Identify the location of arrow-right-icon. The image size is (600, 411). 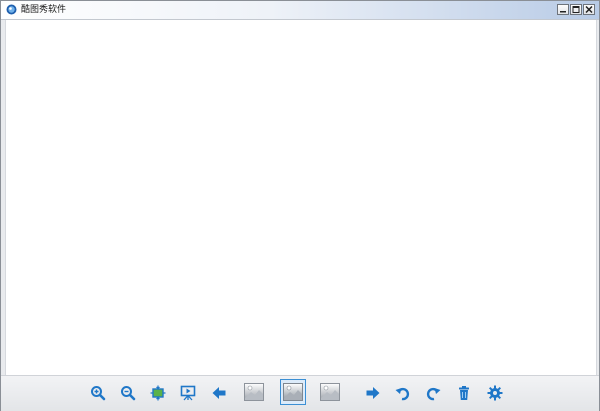
(373, 393).